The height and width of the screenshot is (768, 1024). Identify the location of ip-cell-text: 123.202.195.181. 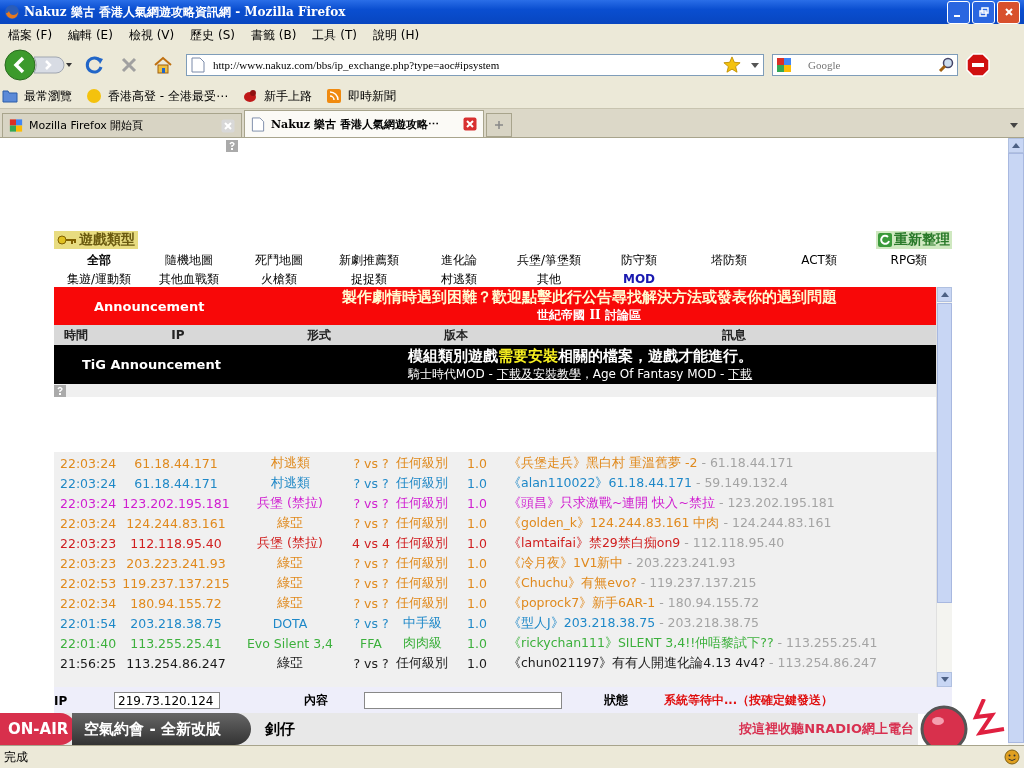
(176, 503).